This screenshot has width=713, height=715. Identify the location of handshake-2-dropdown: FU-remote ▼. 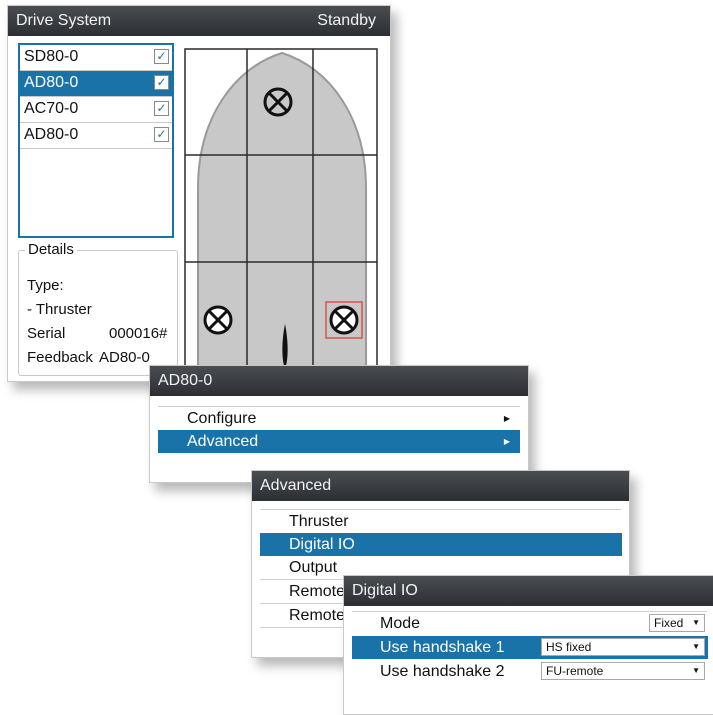
(623, 671).